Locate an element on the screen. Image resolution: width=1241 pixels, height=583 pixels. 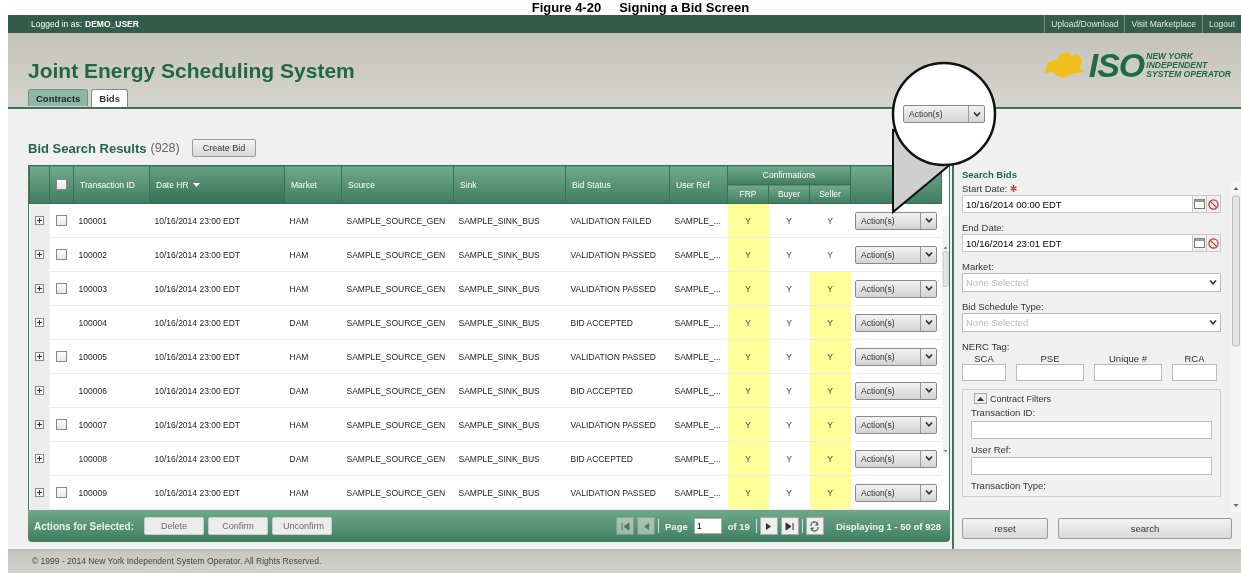
display-count: Displaying 1 - 50 of 928 is located at coordinates (888, 526).